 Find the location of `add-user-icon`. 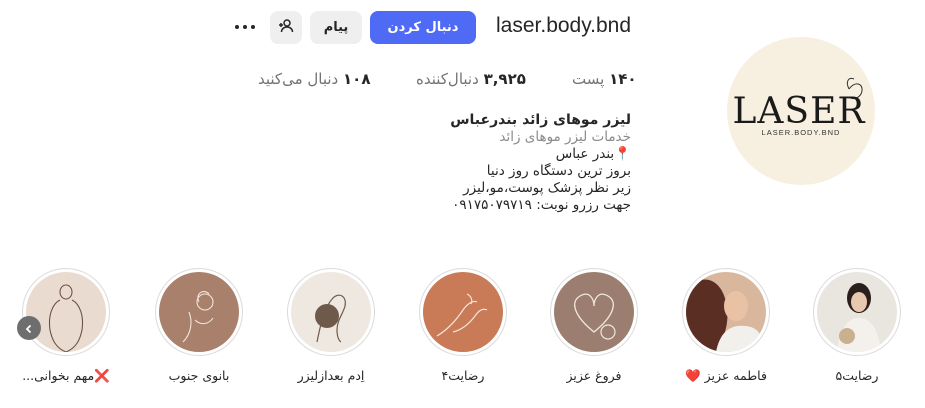

add-user-icon is located at coordinates (286, 28).